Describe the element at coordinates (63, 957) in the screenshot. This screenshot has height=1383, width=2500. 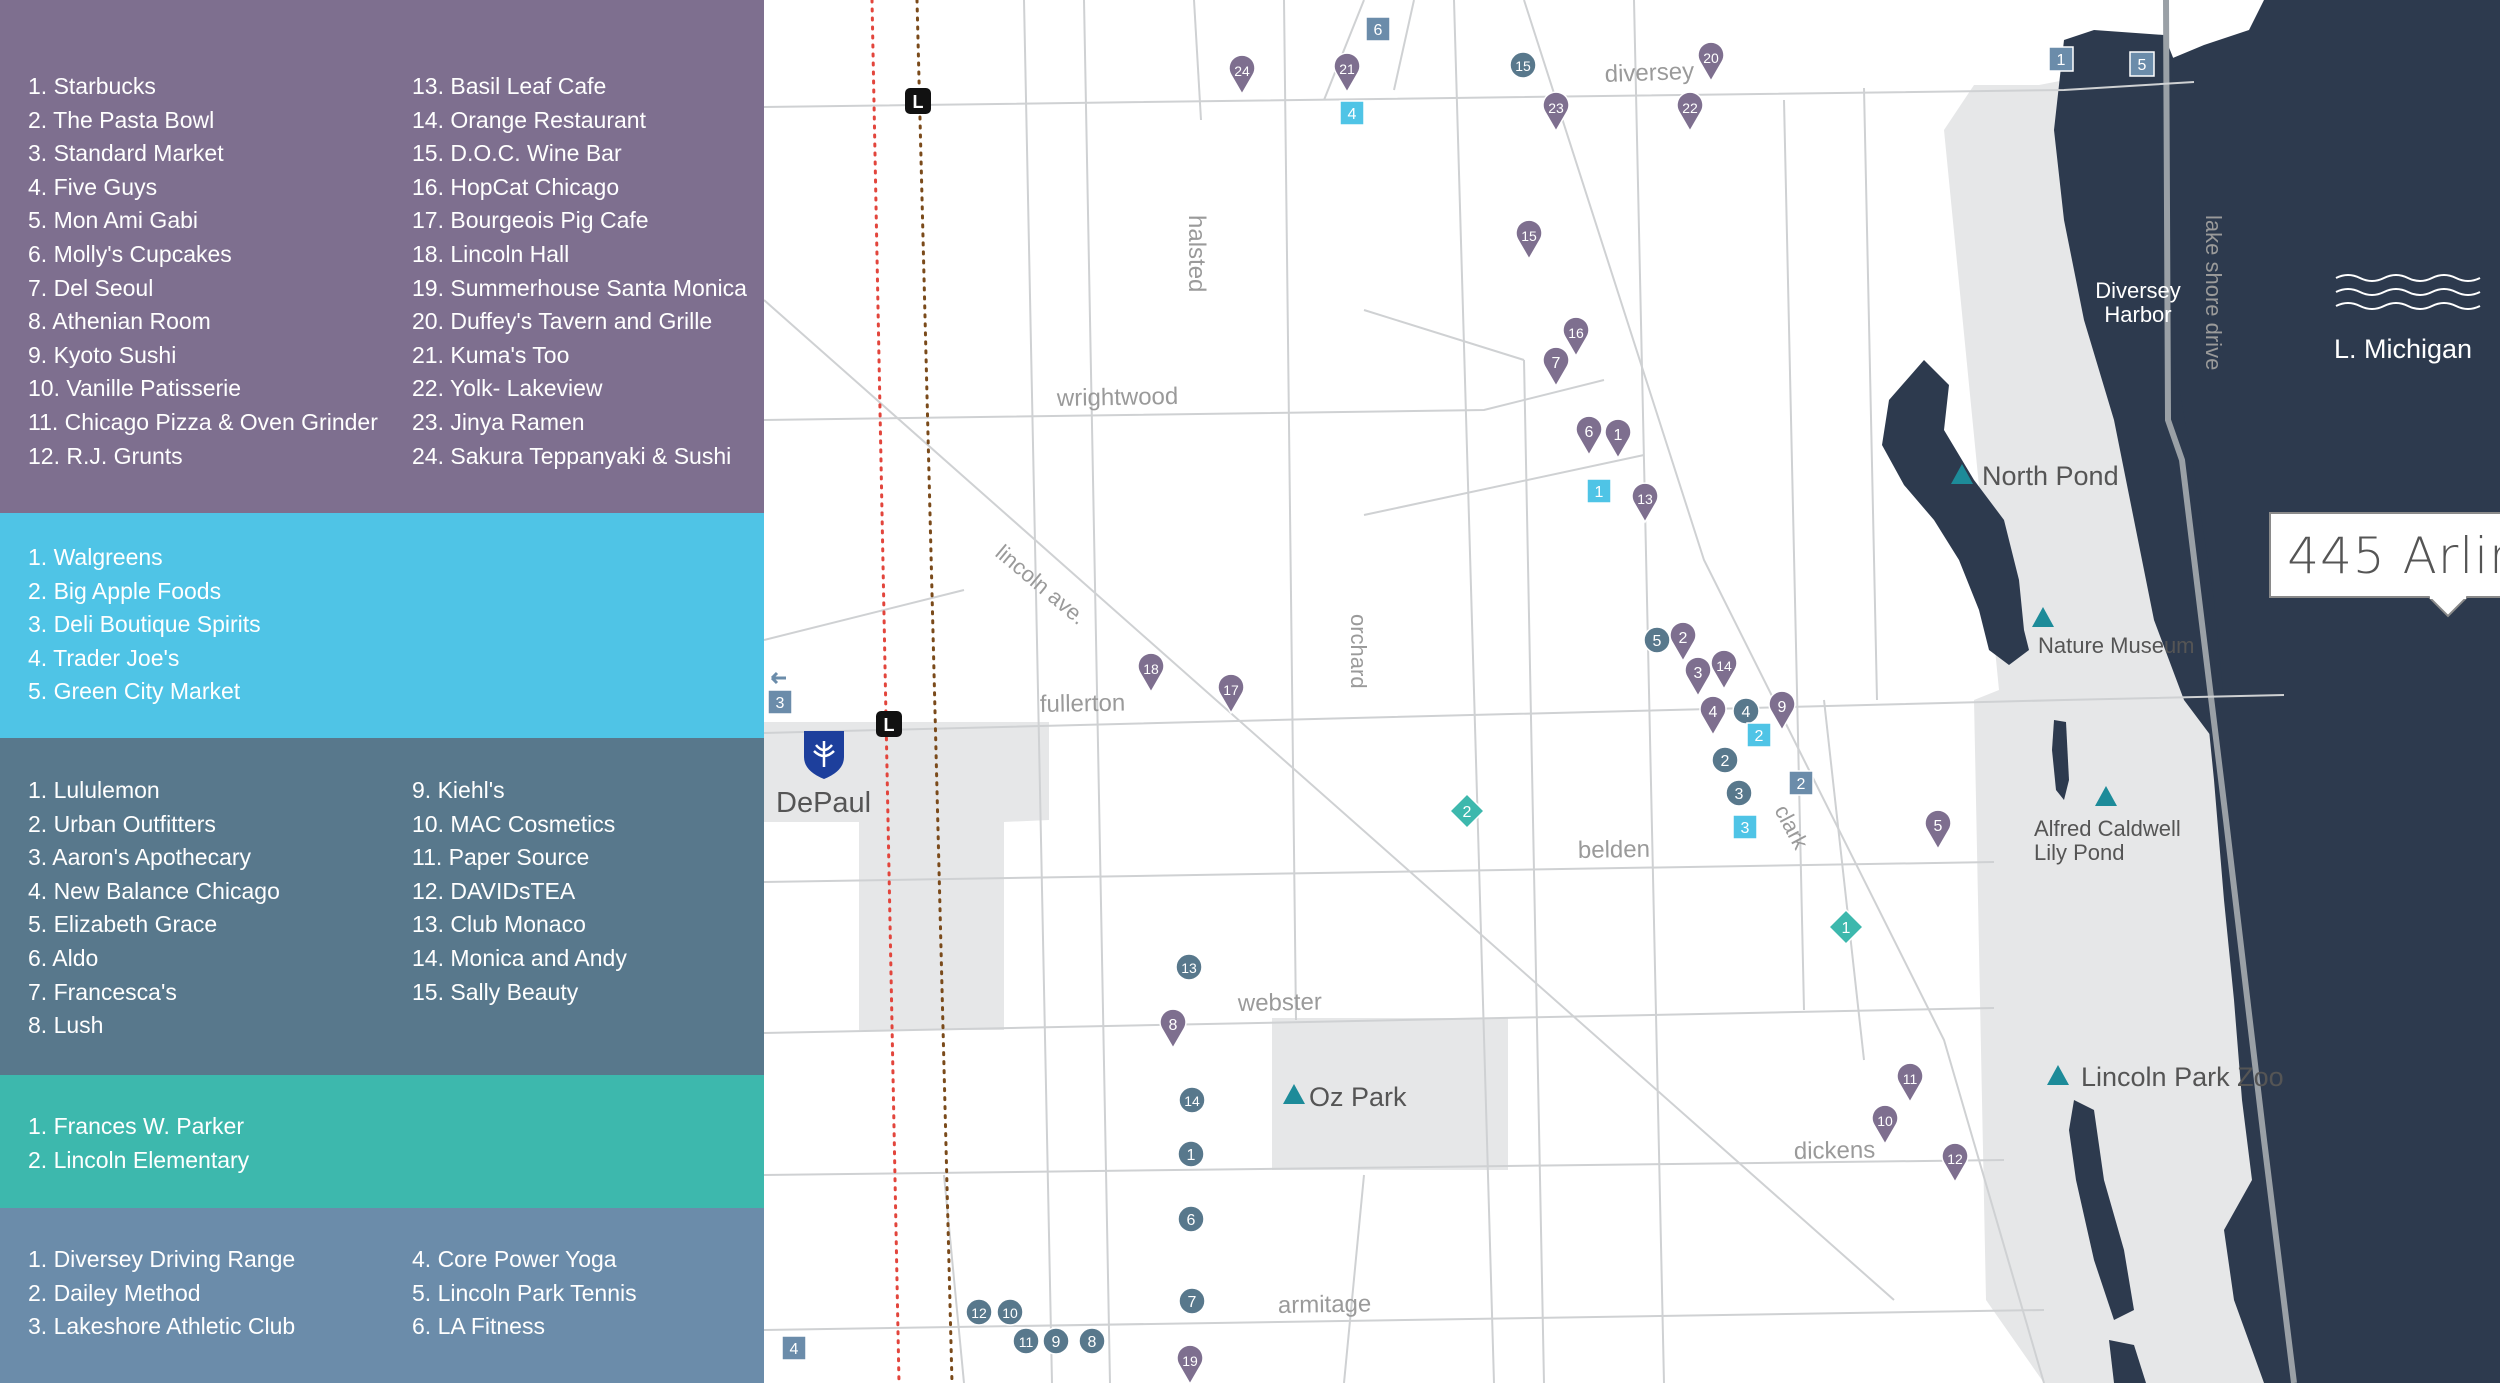
I see `legend-item: 6. Aldo` at that location.